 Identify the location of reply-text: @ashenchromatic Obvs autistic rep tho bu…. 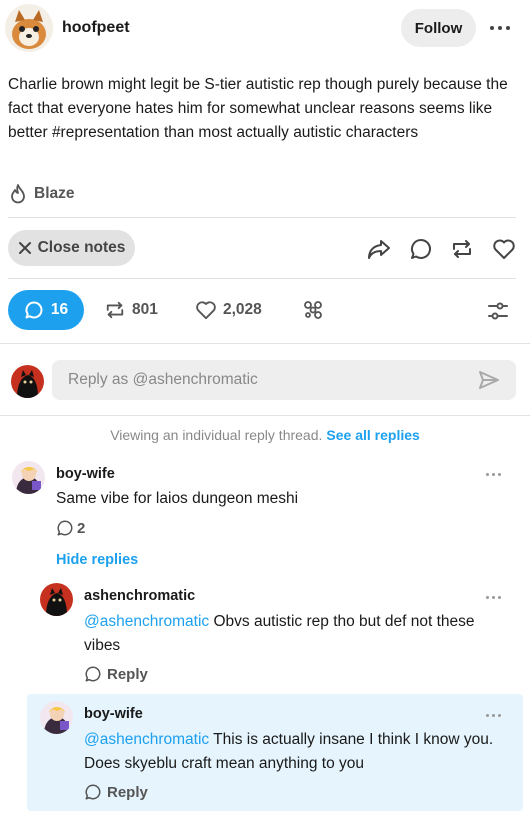
(296, 634).